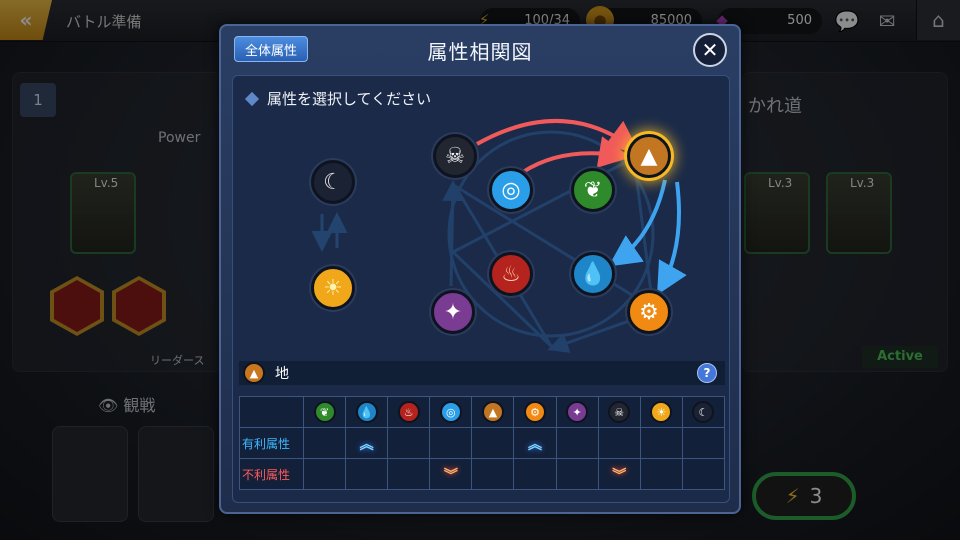 This screenshot has width=960, height=540. What do you see at coordinates (271, 474) in the screenshot?
I see `disadvantage-label: 不利属性` at bounding box center [271, 474].